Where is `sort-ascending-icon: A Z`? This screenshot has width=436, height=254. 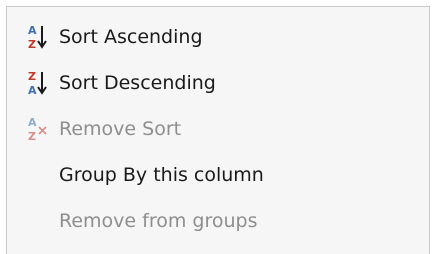
sort-ascending-icon: A Z is located at coordinates (37, 37).